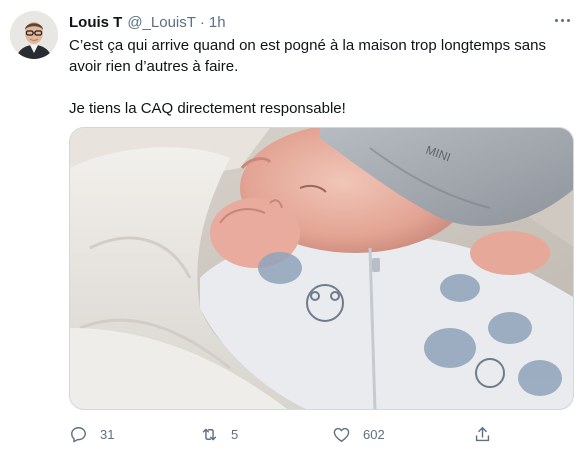  I want to click on retweet-button: 5, so click(219, 434).